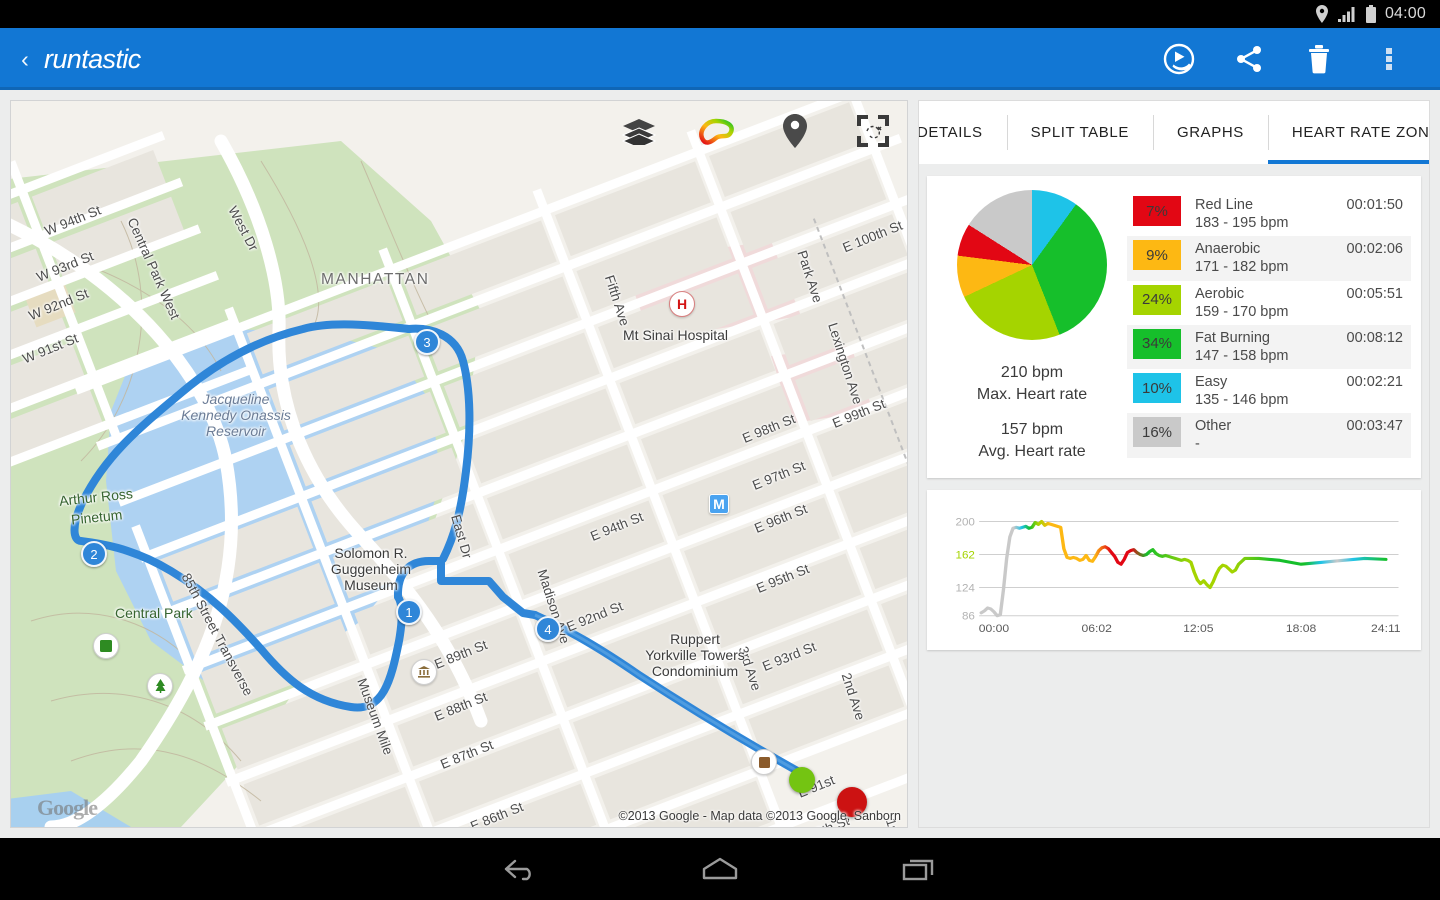 This screenshot has width=1440, height=900. I want to click on zone-percent-badge: 16%, so click(1157, 432).